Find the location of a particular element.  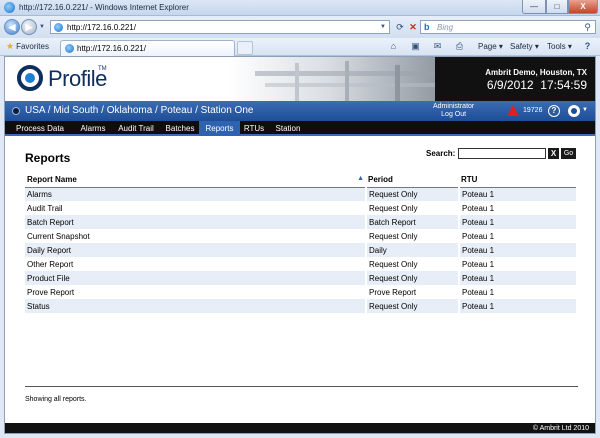

alarm-warning-icon is located at coordinates (513, 110).